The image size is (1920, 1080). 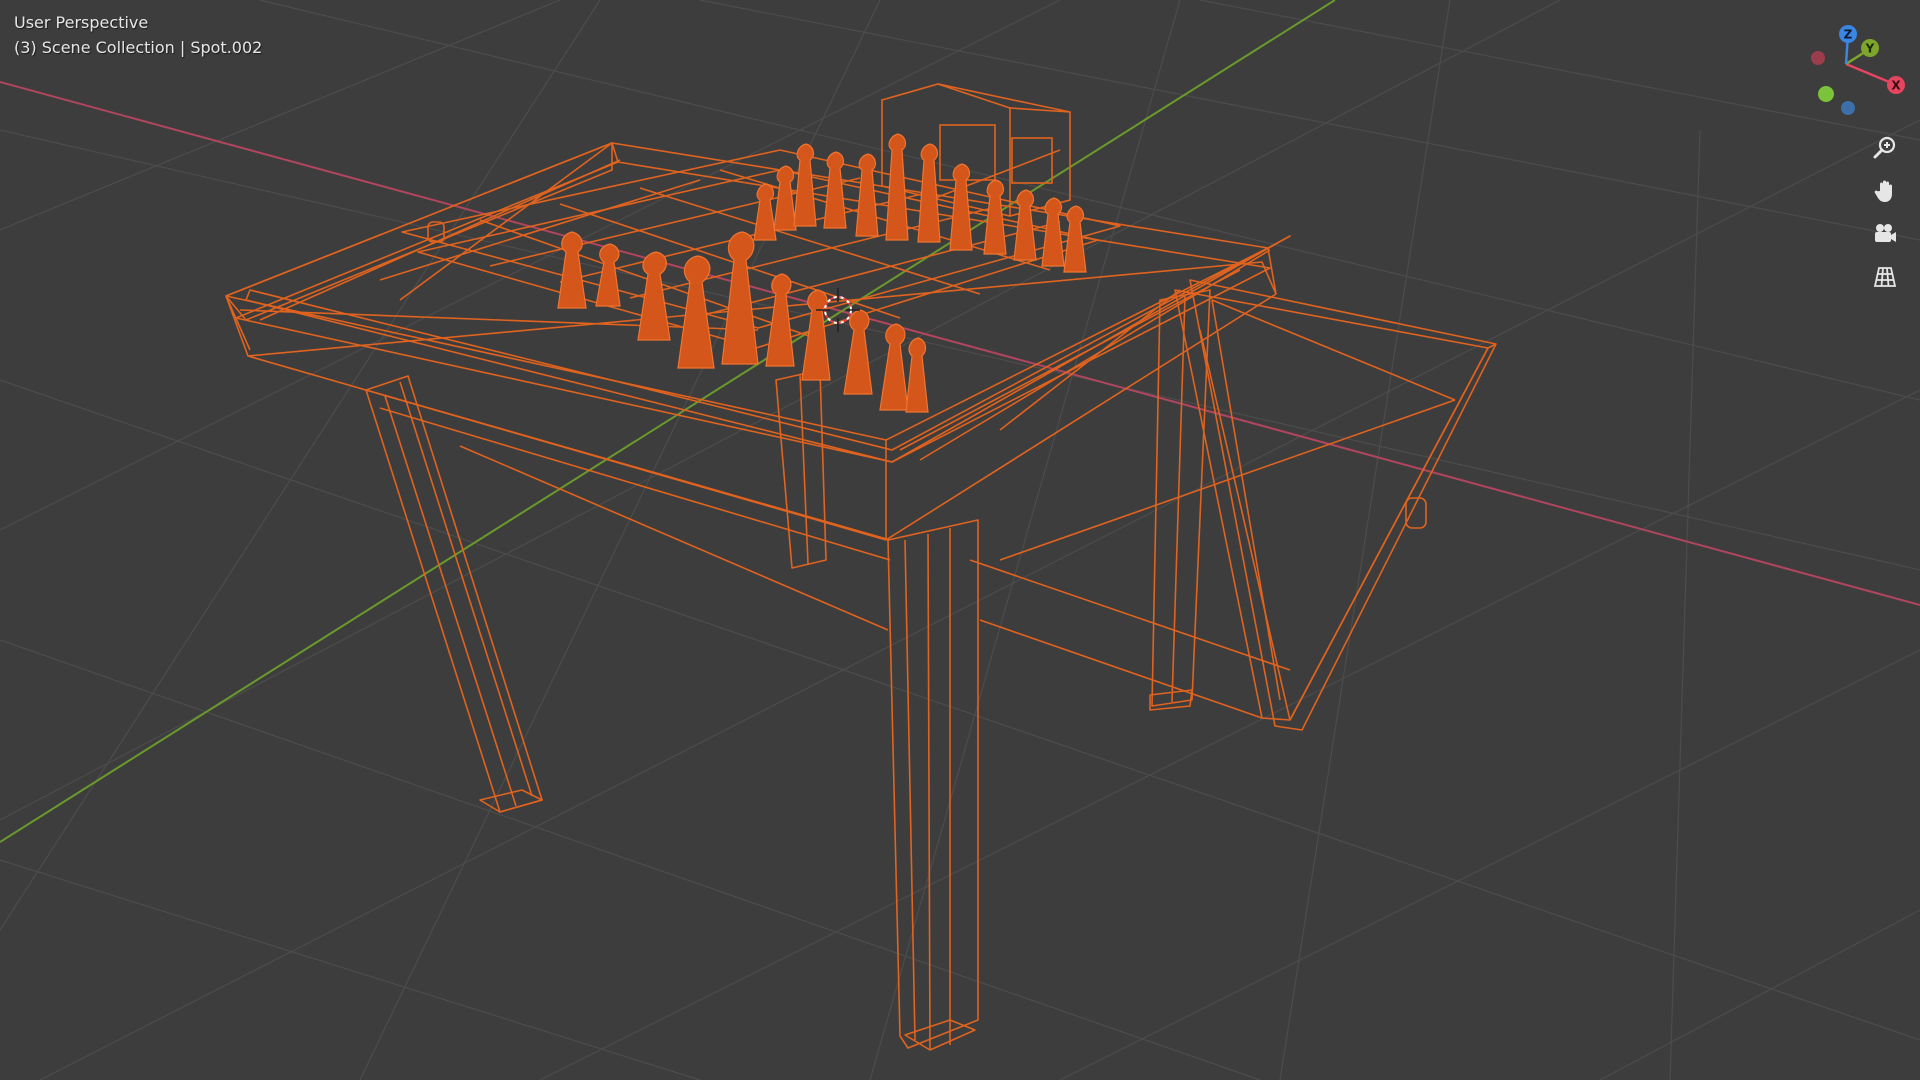 I want to click on gizmo-neg-x-handle, so click(x=1818, y=58).